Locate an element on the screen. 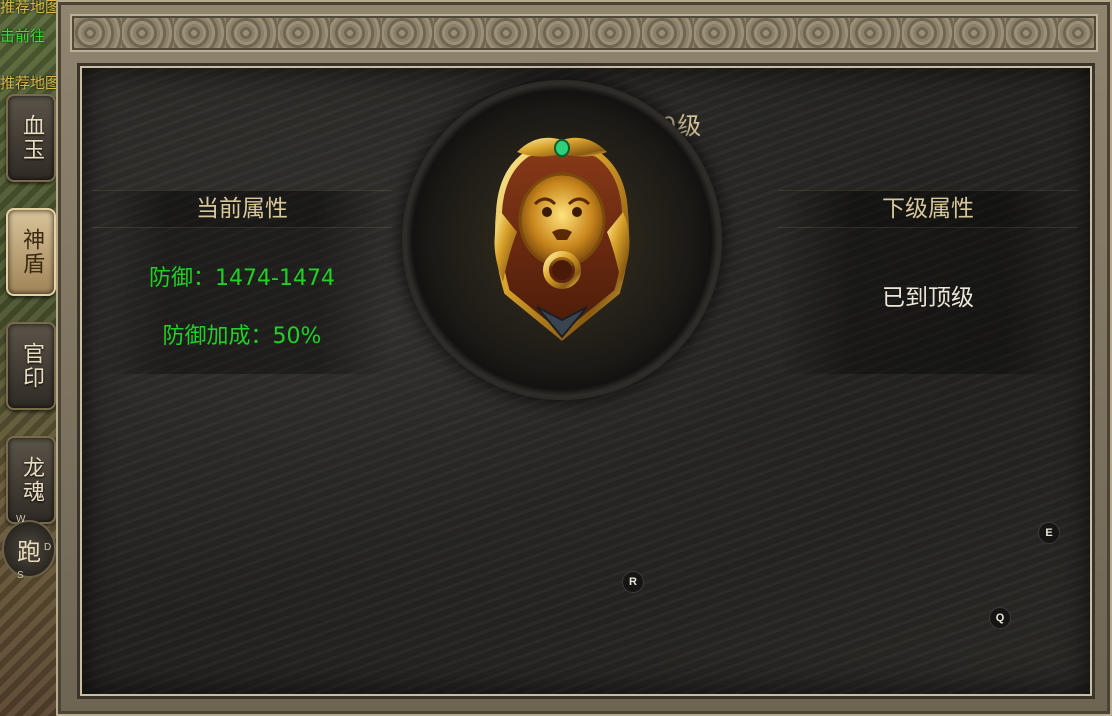 This screenshot has height=716, width=1112. current-attributes-body: 防御：1474-1474 防御加成：50% is located at coordinates (242, 301).